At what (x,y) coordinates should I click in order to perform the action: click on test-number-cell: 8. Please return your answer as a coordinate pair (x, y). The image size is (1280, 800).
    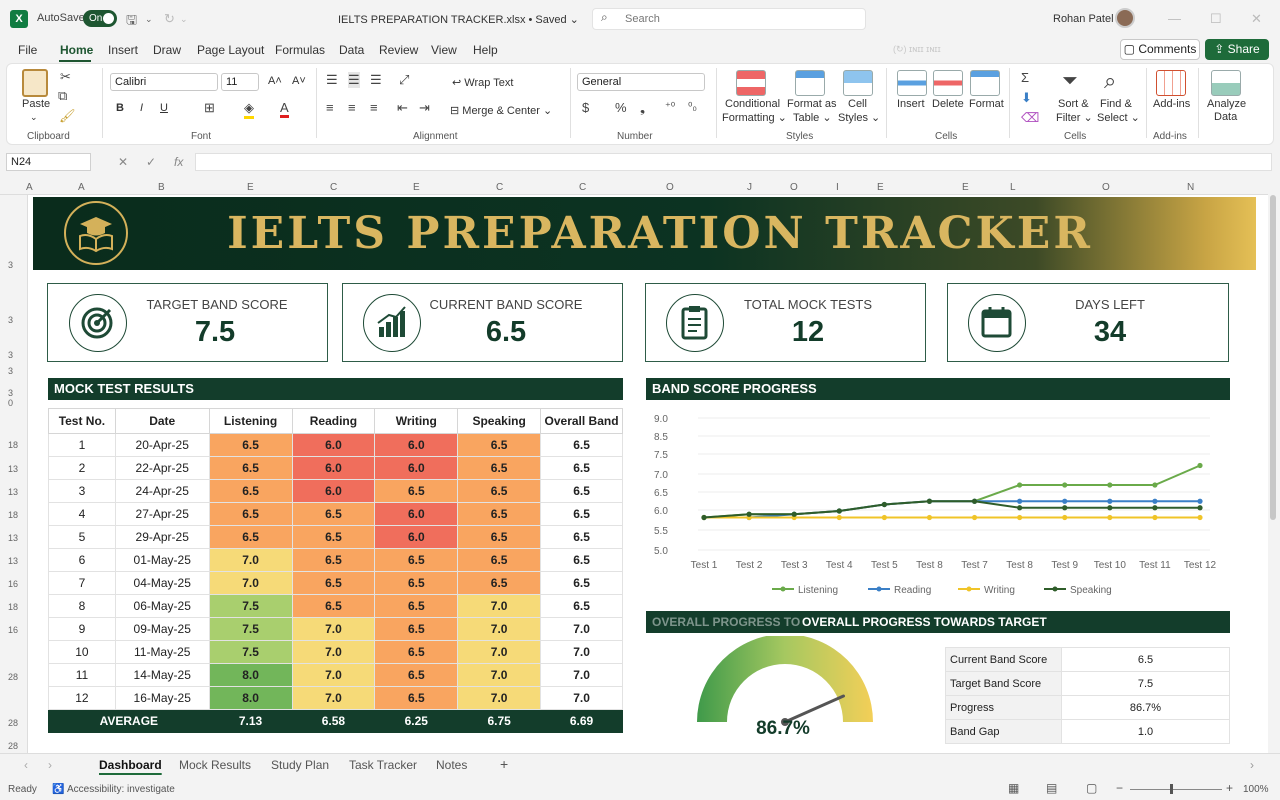
    Looking at the image, I should click on (82, 606).